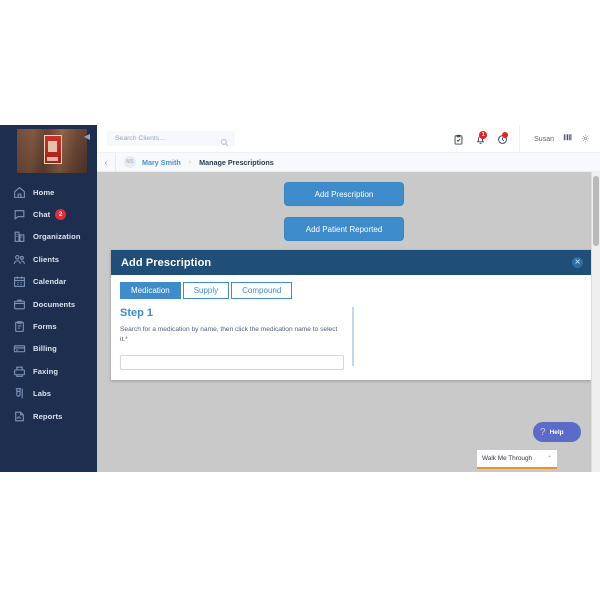 Image resolution: width=600 pixels, height=600 pixels. I want to click on sidebar-item-label: Faxing, so click(46, 371).